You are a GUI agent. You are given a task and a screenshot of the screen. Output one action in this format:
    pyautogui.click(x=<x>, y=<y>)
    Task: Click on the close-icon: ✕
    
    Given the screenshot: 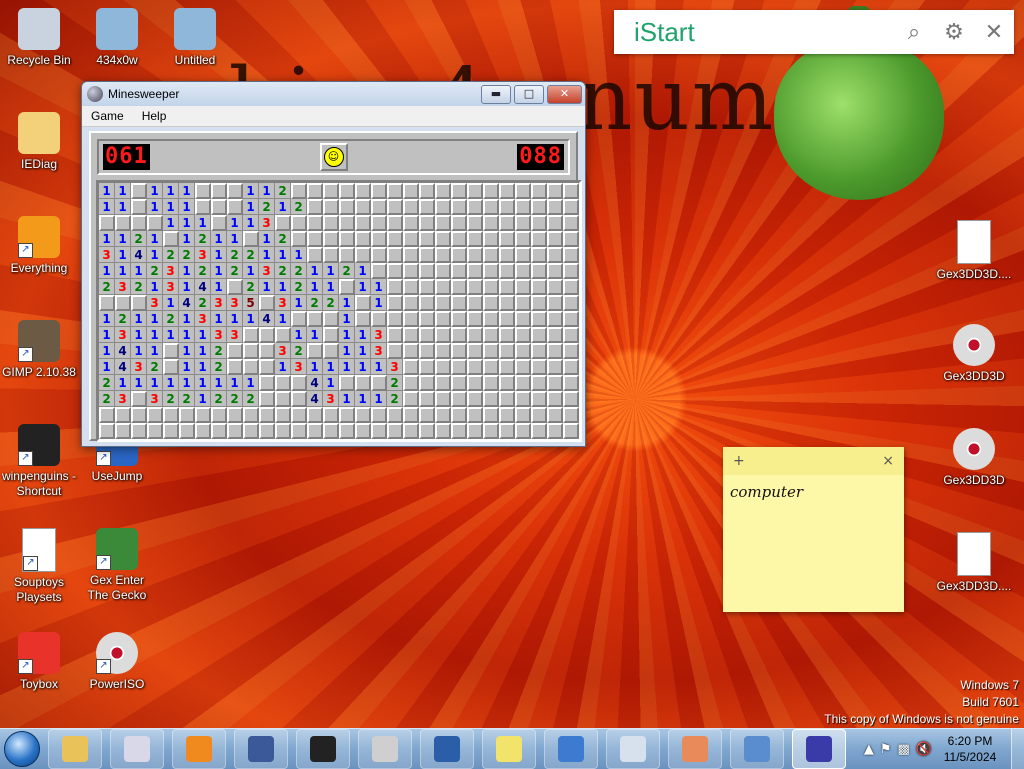 What is the action you would take?
    pyautogui.click(x=994, y=32)
    